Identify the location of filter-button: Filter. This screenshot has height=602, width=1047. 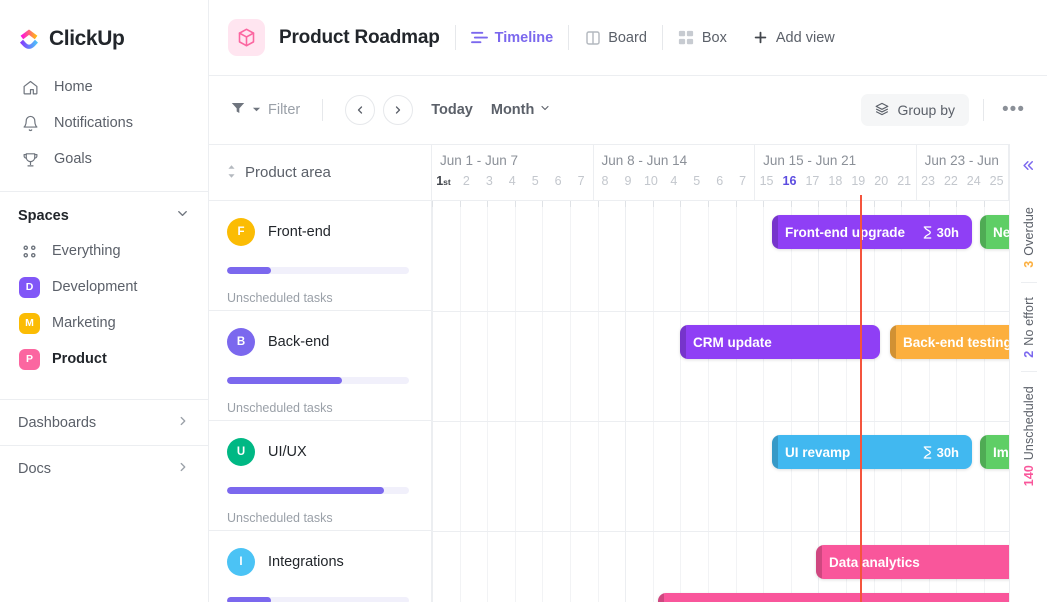
(265, 110).